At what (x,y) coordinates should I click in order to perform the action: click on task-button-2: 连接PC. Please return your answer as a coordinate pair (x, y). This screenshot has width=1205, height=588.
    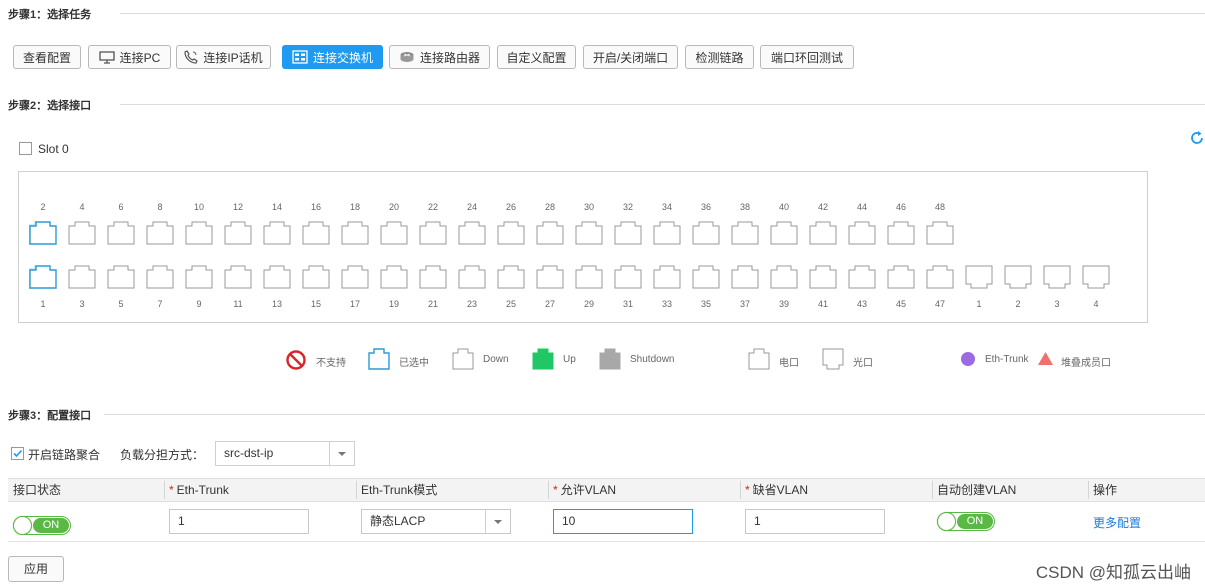
    Looking at the image, I should click on (129, 57).